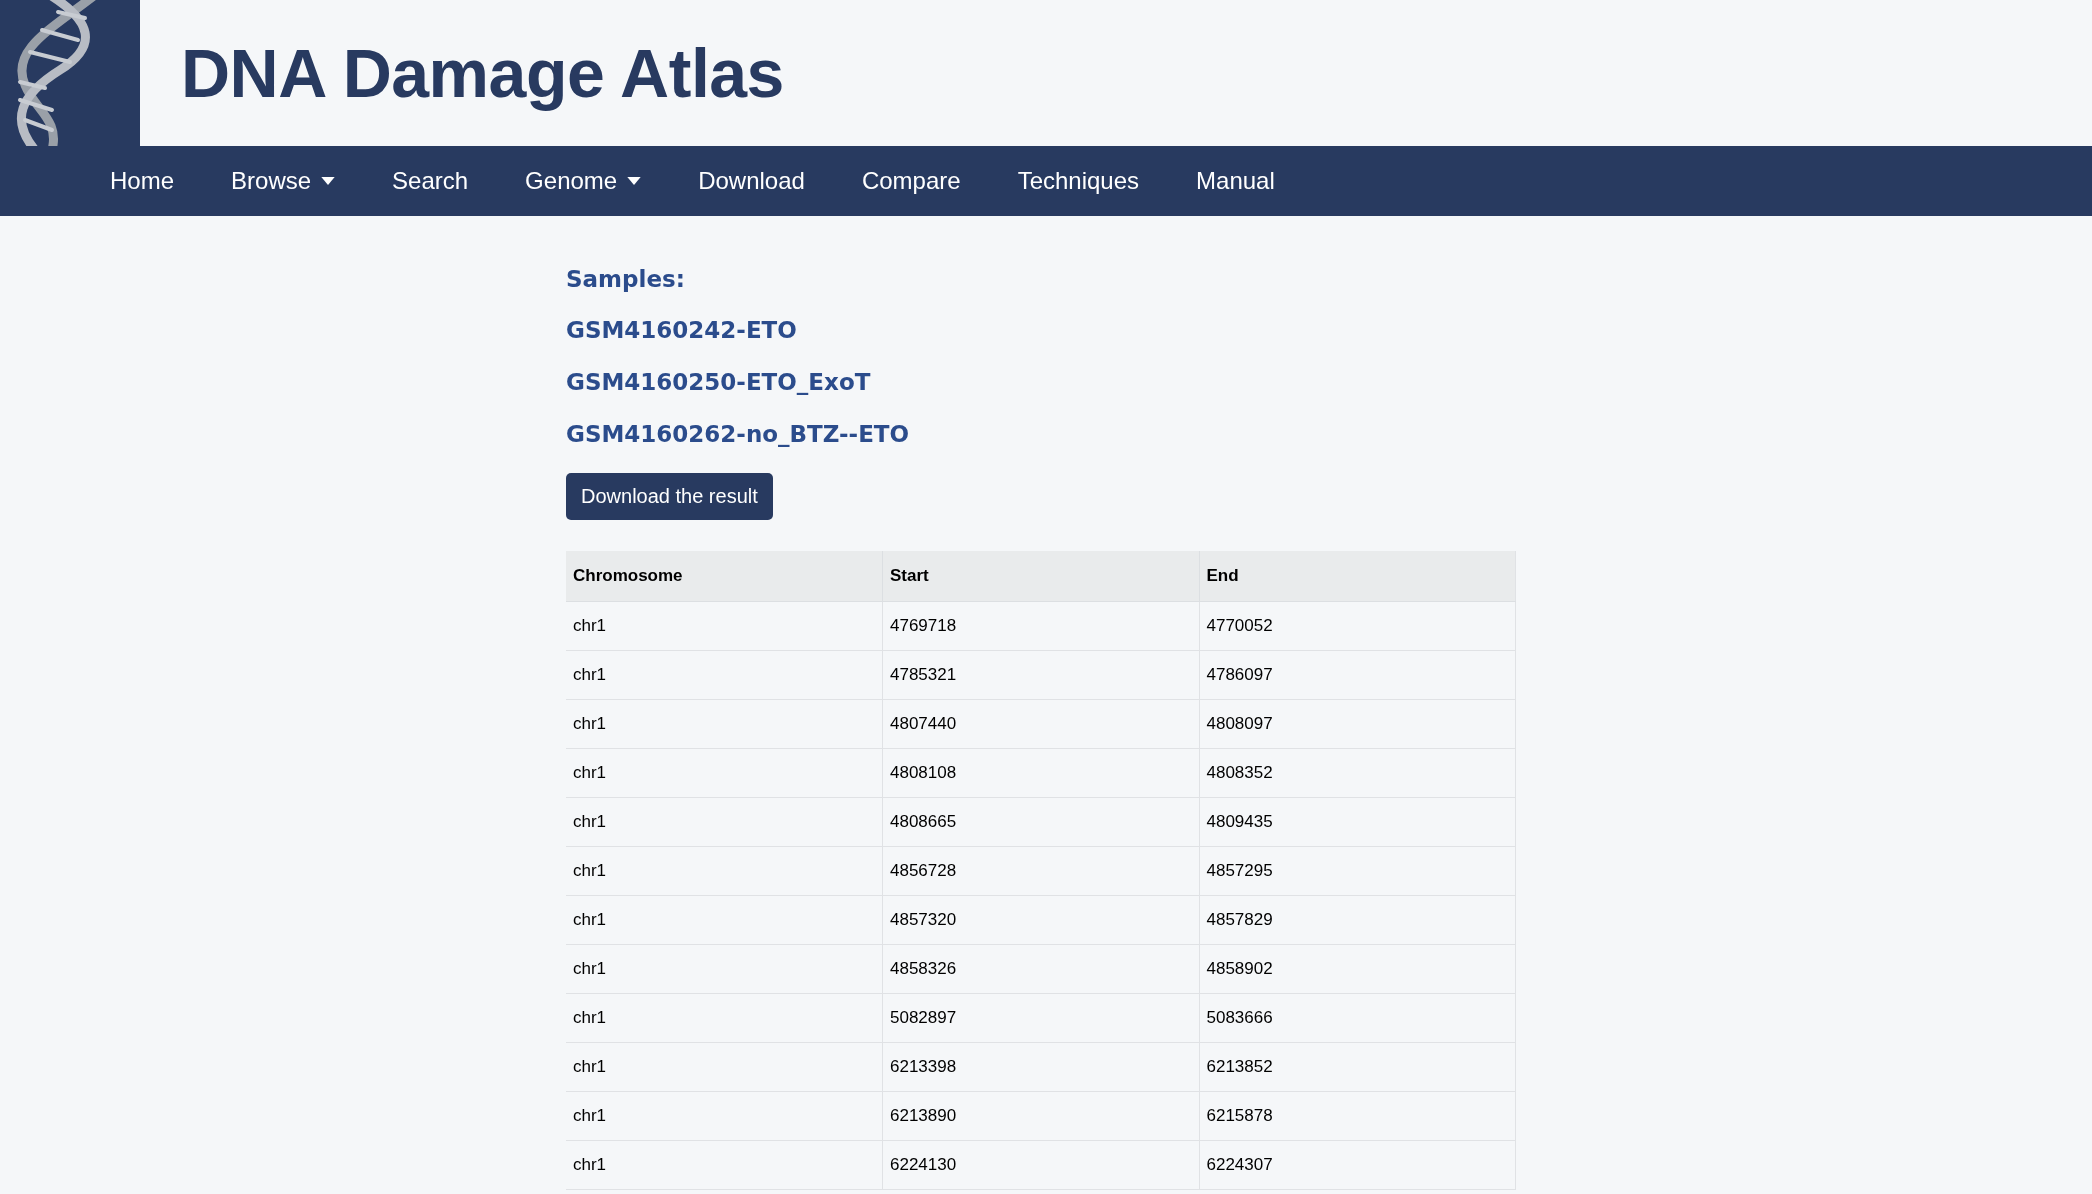 This screenshot has width=2092, height=1194. Describe the element at coordinates (1357, 1067) in the screenshot. I see `table-cell: 6213852` at that location.